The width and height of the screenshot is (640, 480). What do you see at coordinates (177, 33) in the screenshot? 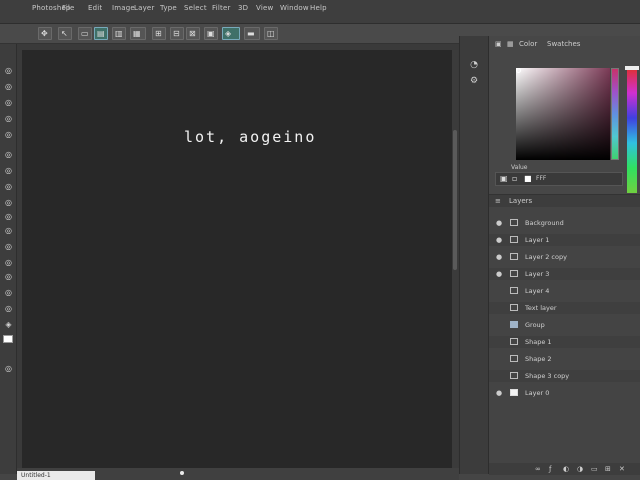
I see `distribute-2-button: ⊟` at bounding box center [177, 33].